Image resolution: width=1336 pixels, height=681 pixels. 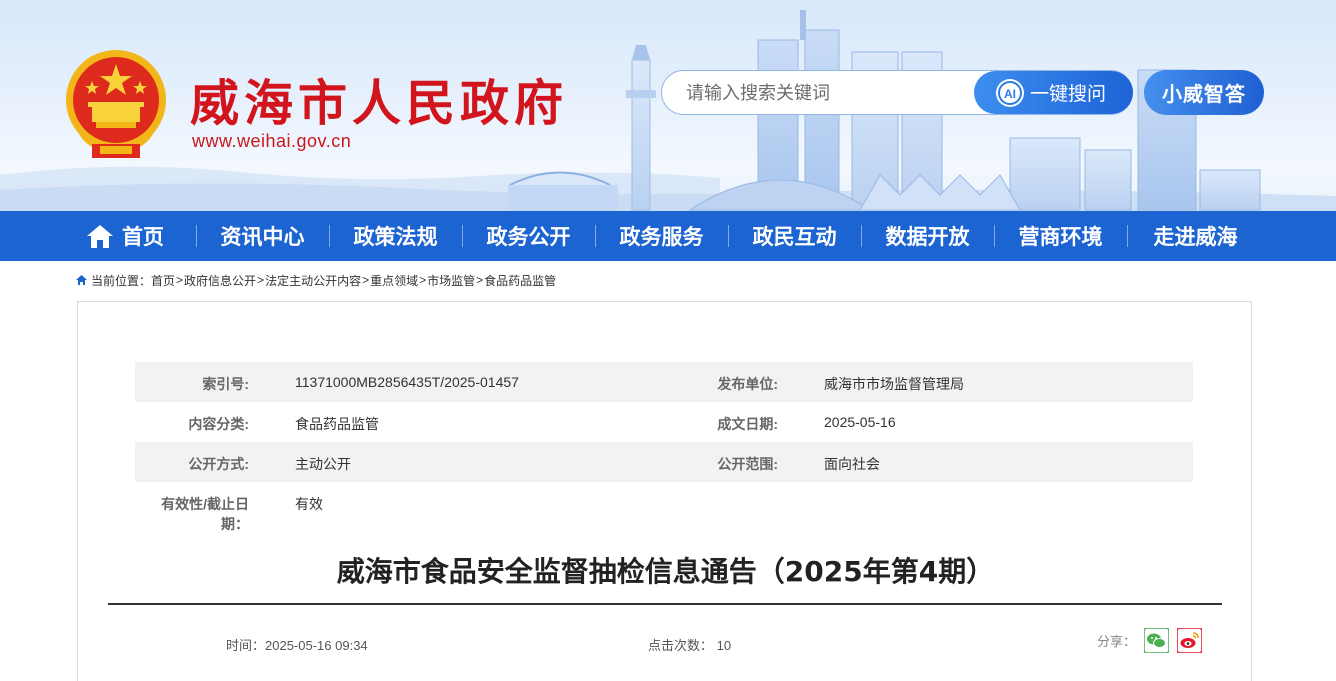 I want to click on nav-label: 数据开放, so click(x=927, y=237).